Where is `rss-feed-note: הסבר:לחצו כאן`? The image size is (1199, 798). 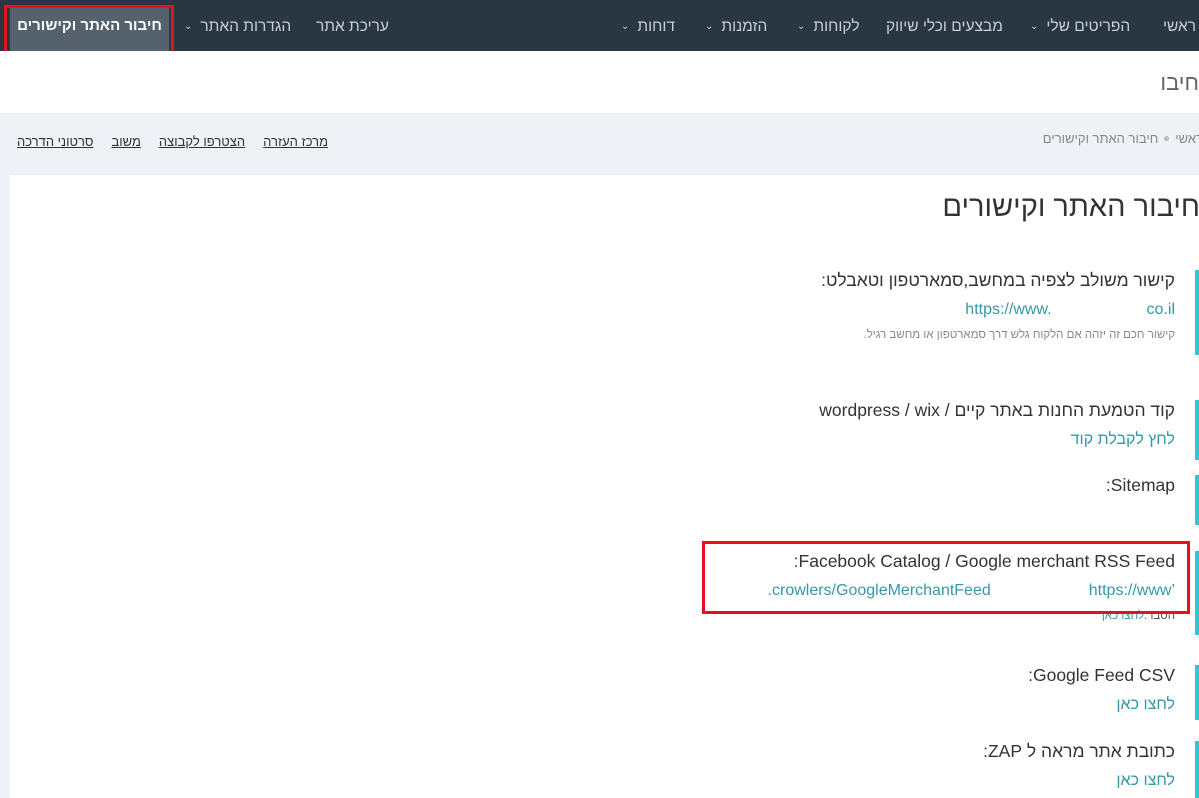 rss-feed-note: הסבר:לחצו כאן is located at coordinates (1138, 616).